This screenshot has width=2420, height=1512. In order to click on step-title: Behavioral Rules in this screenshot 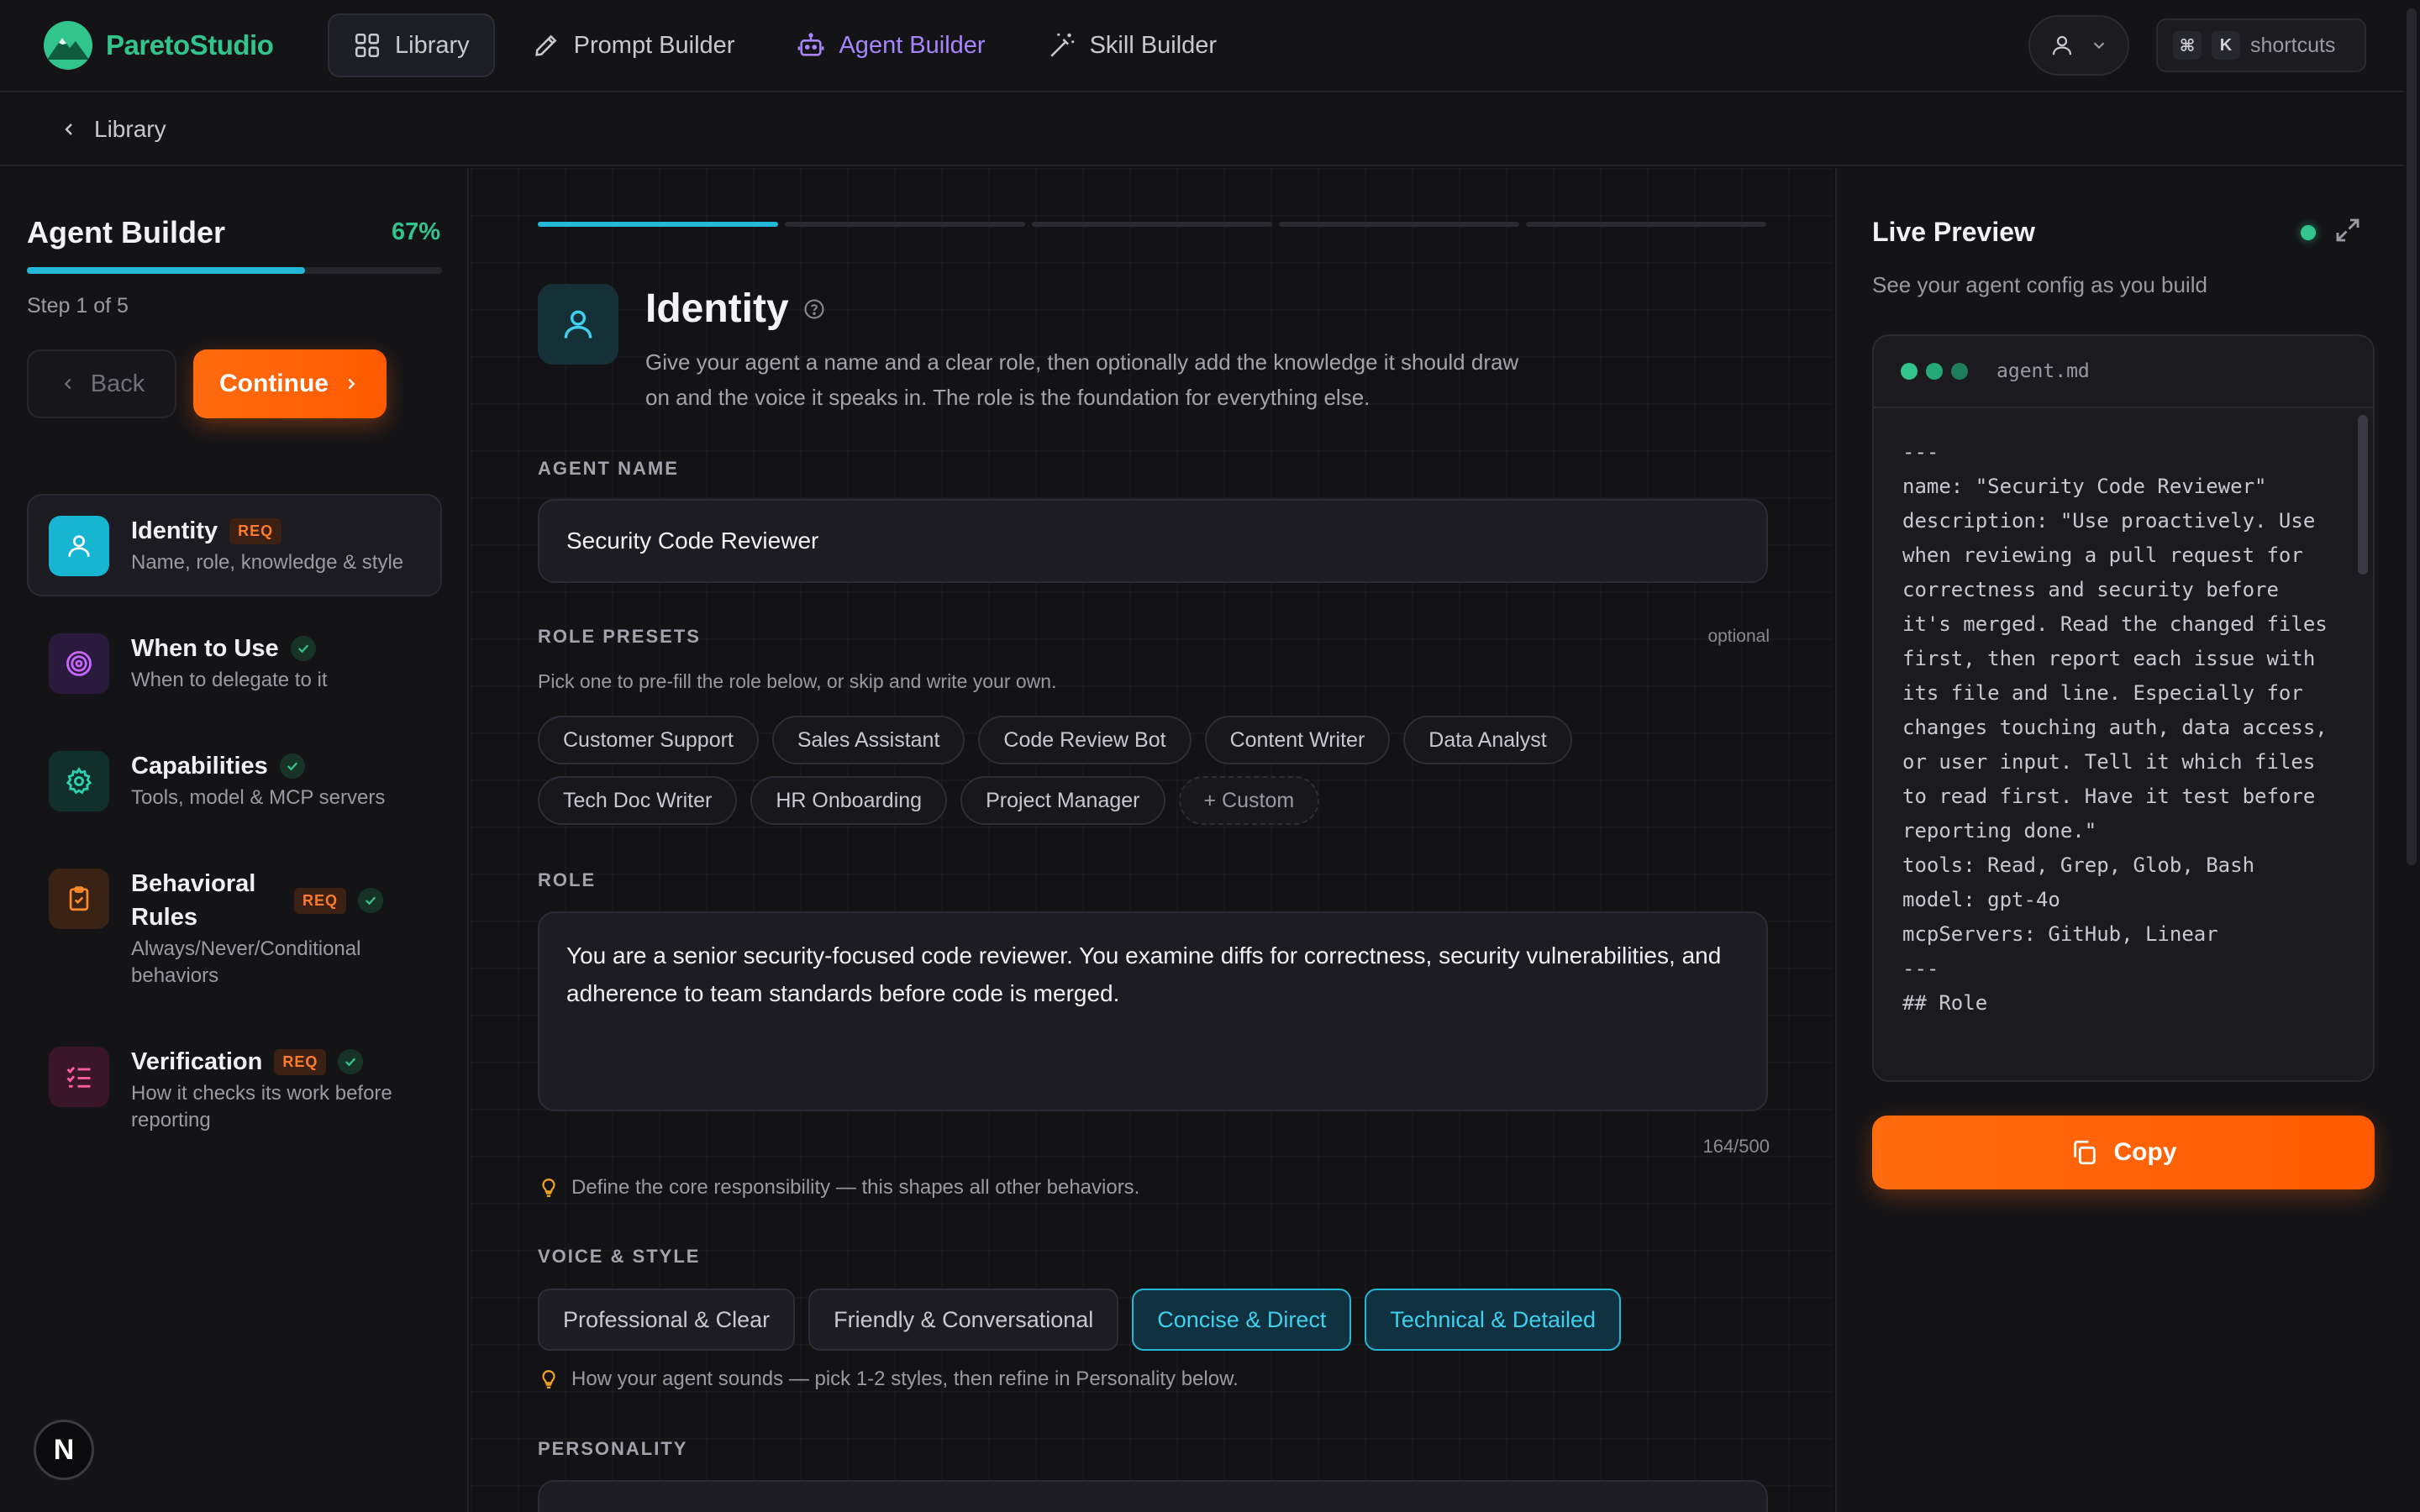, I will do `click(193, 900)`.